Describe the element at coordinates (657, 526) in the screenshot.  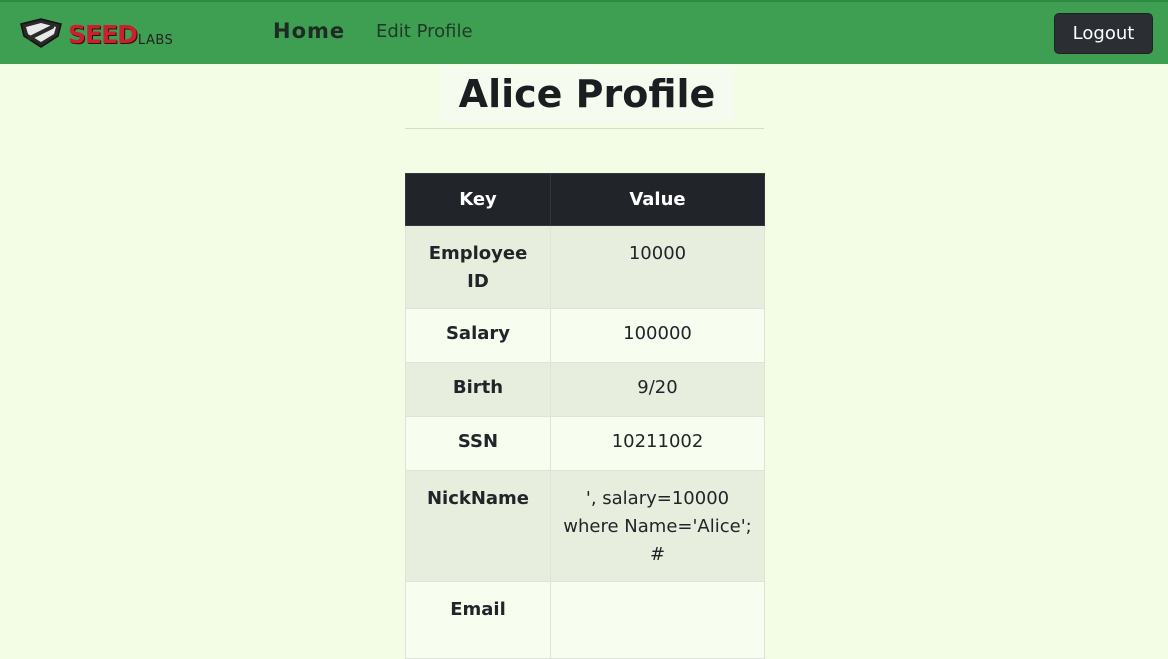
I see `row-value-nickname: ', salary=10000 where Name='Alice'; #` at that location.